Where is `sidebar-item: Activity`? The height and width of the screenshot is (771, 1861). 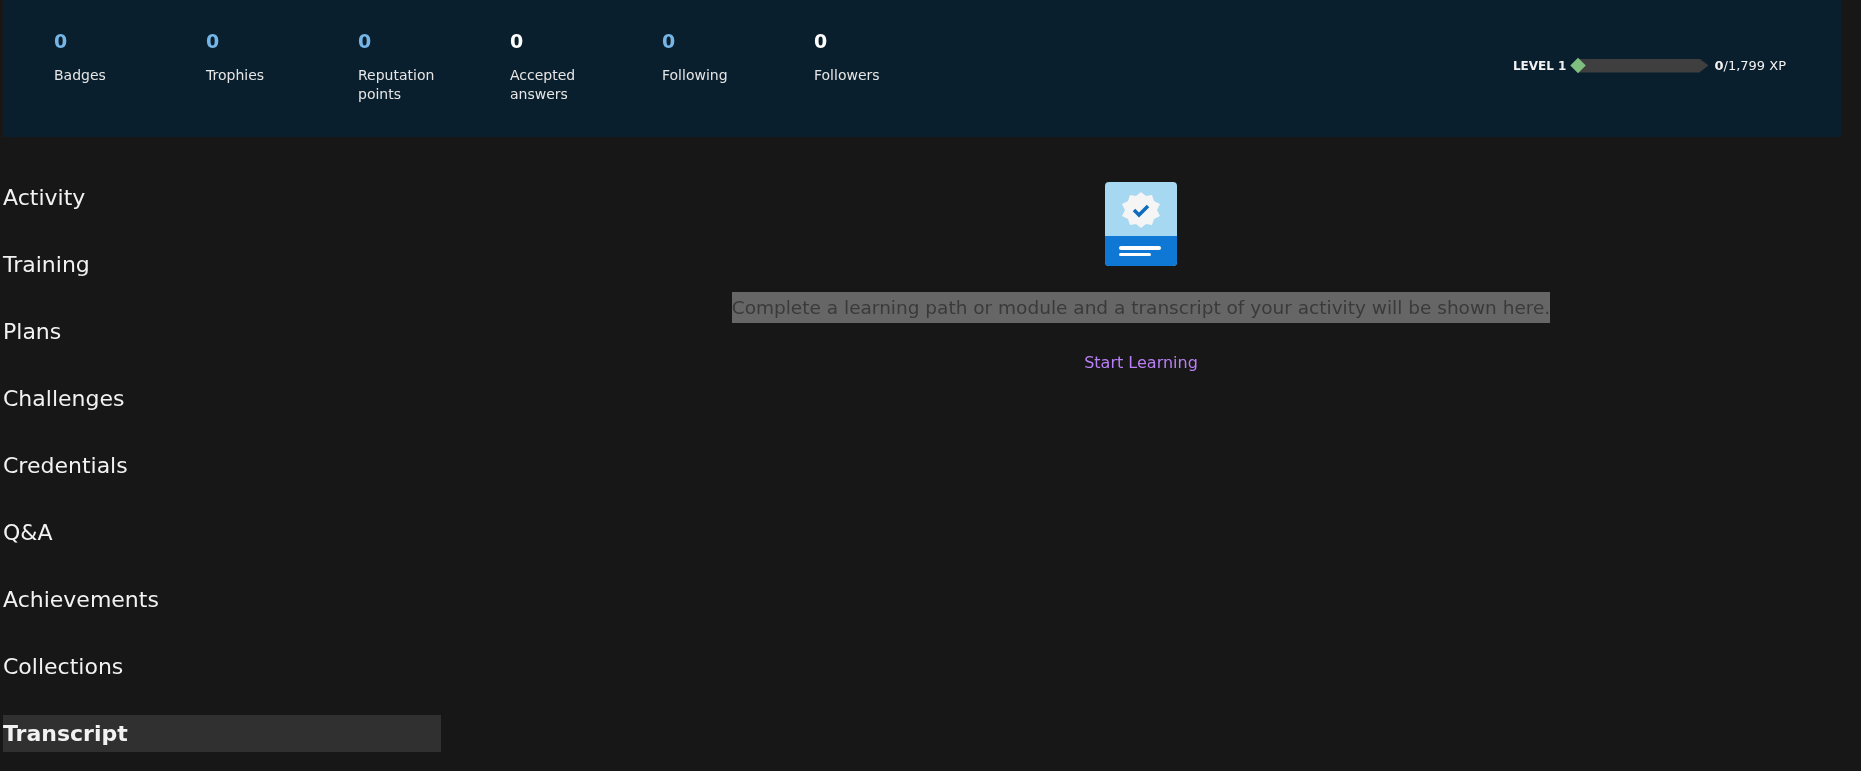 sidebar-item: Activity is located at coordinates (222, 197).